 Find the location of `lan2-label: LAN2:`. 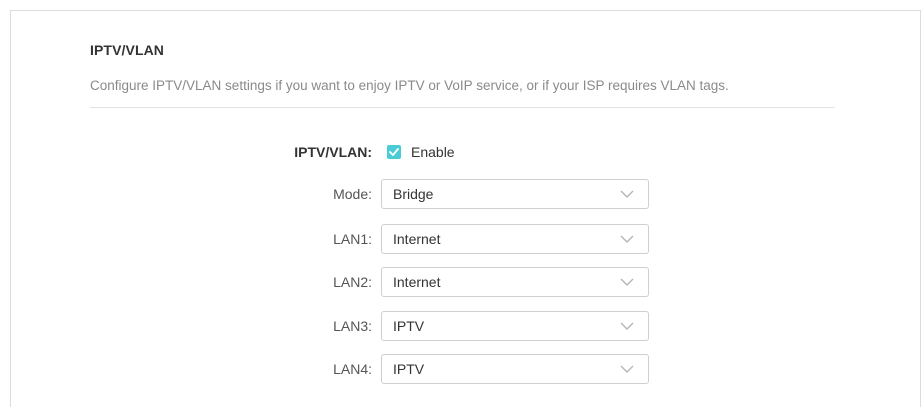

lan2-label: LAN2: is located at coordinates (352, 282).